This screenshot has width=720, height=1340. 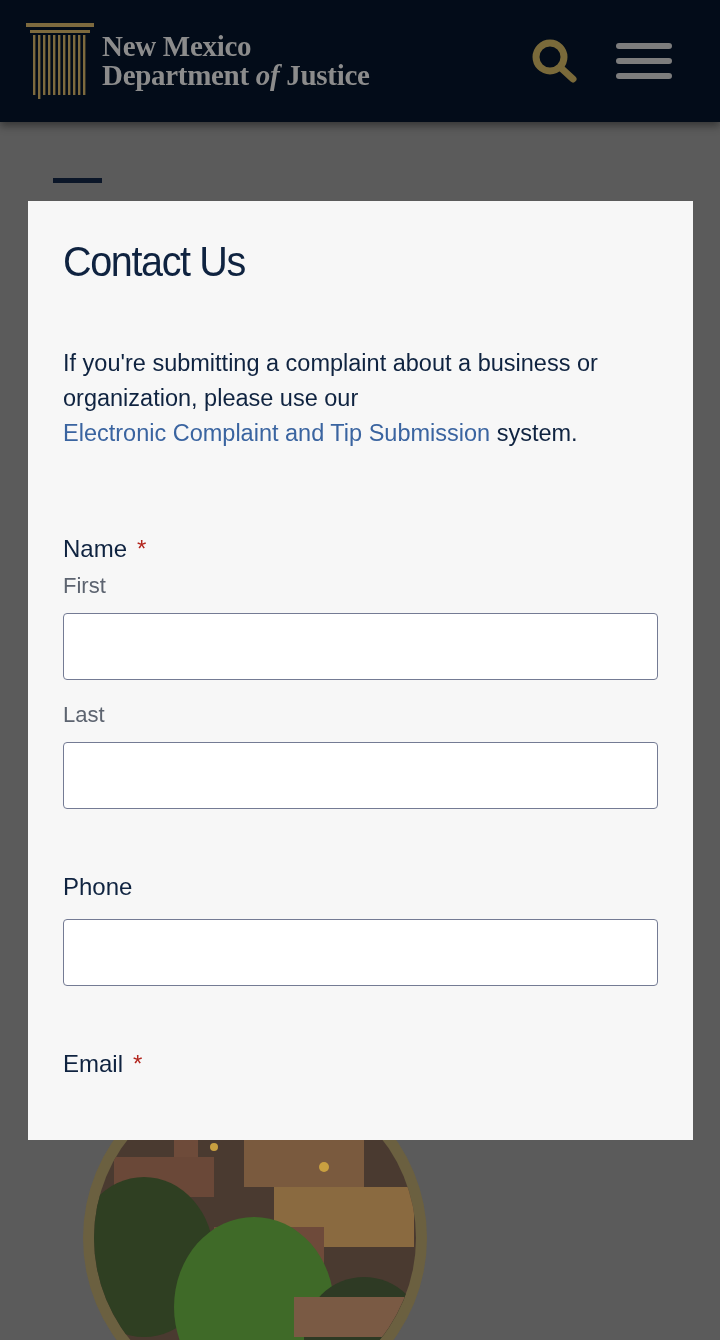 I want to click on intro-text: If you're submitting a complaint about a business or organization, please use our Electronic Complaint and Tip Submission system., so click(x=331, y=398).